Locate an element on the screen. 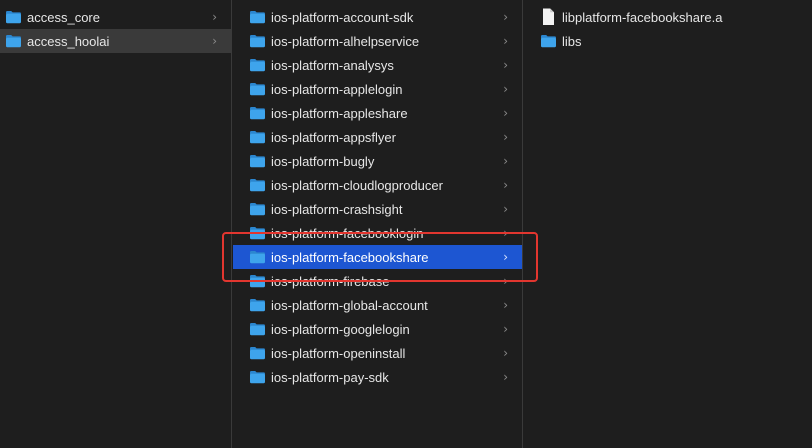 This screenshot has width=812, height=448. folder-row-ios-platform-cloudlogproducer: ios-platform-cloudlogproducer › is located at coordinates (377, 185).